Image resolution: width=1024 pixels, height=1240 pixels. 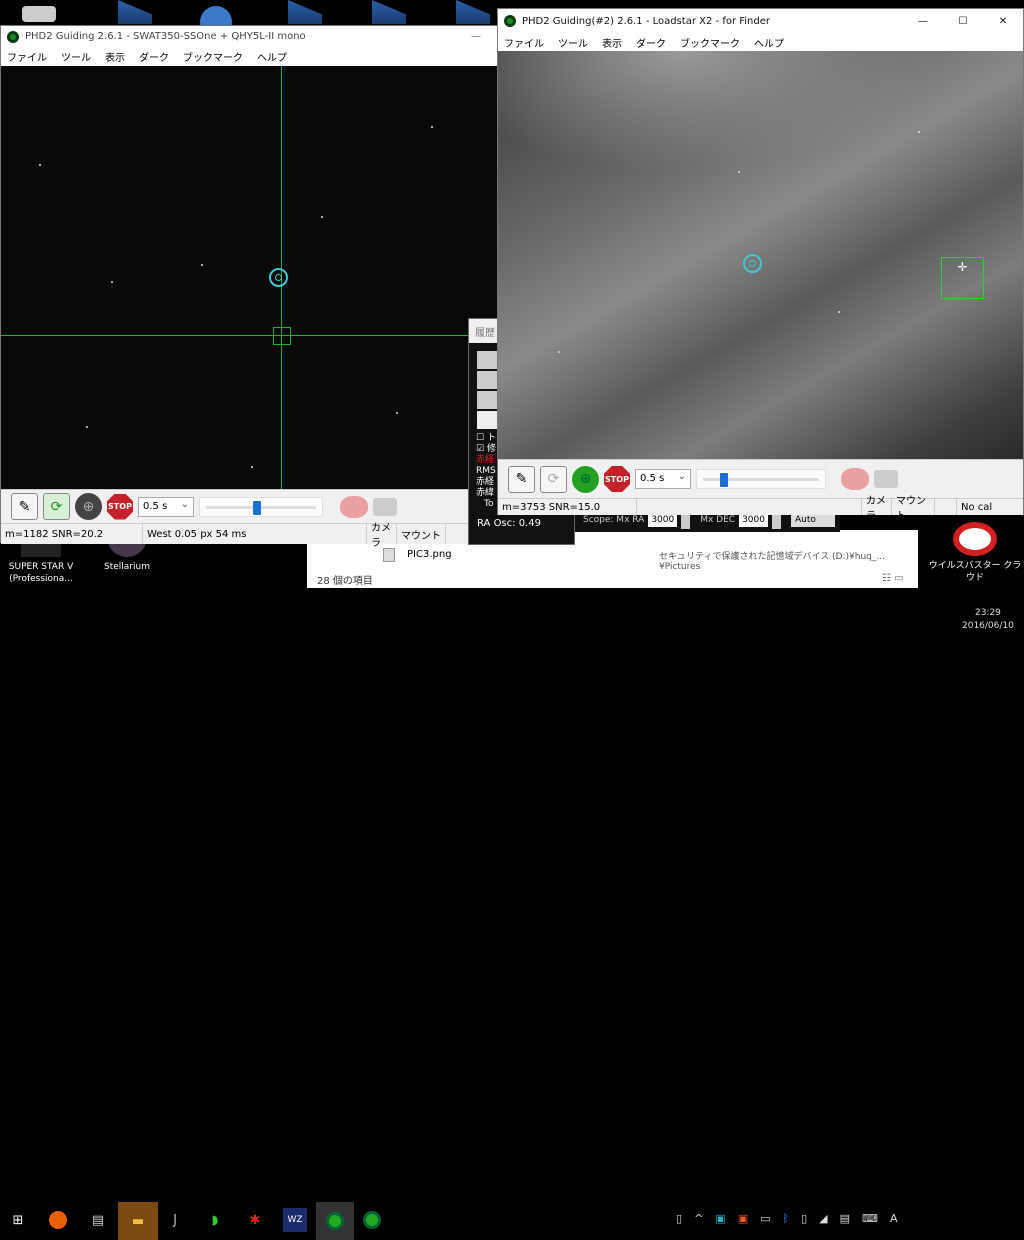 What do you see at coordinates (845, 1218) in the screenshot?
I see `notes-icon: ▤` at bounding box center [845, 1218].